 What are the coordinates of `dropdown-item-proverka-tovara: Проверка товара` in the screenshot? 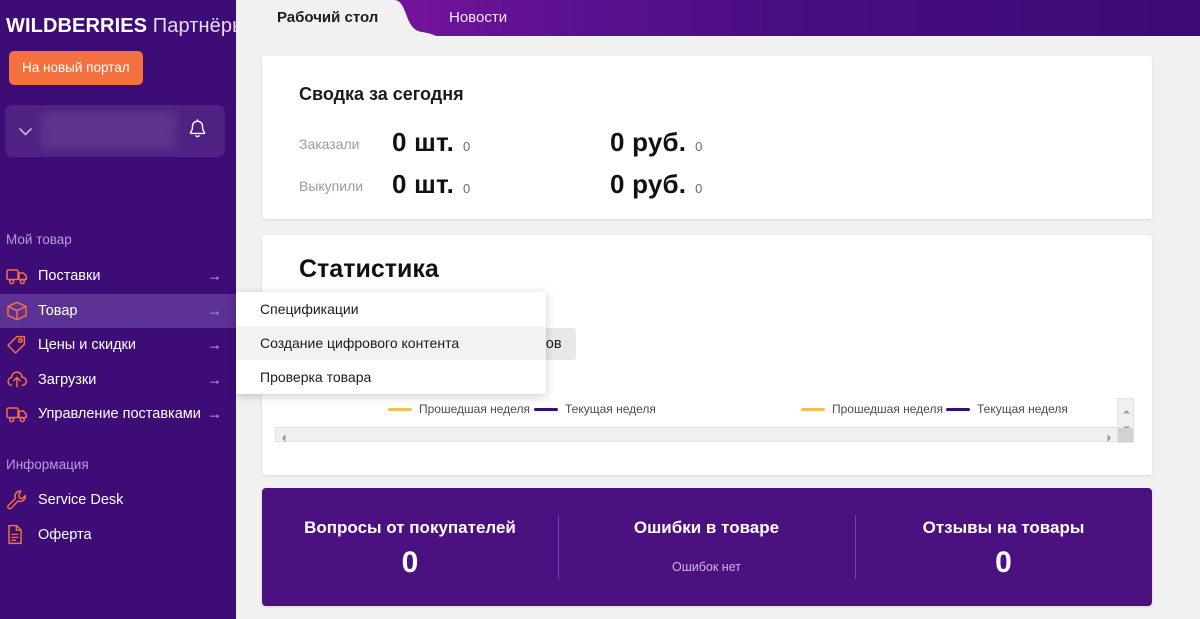 It's located at (391, 377).